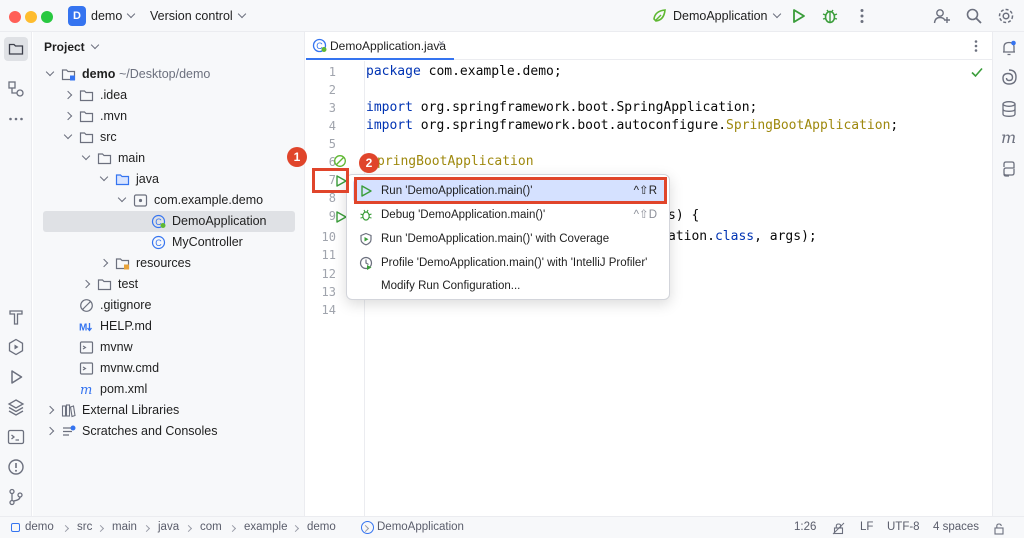  Describe the element at coordinates (509, 215) in the screenshot. I see `popup-item-debug: Debug 'DemoApplication.main()' ^⇧D` at that location.